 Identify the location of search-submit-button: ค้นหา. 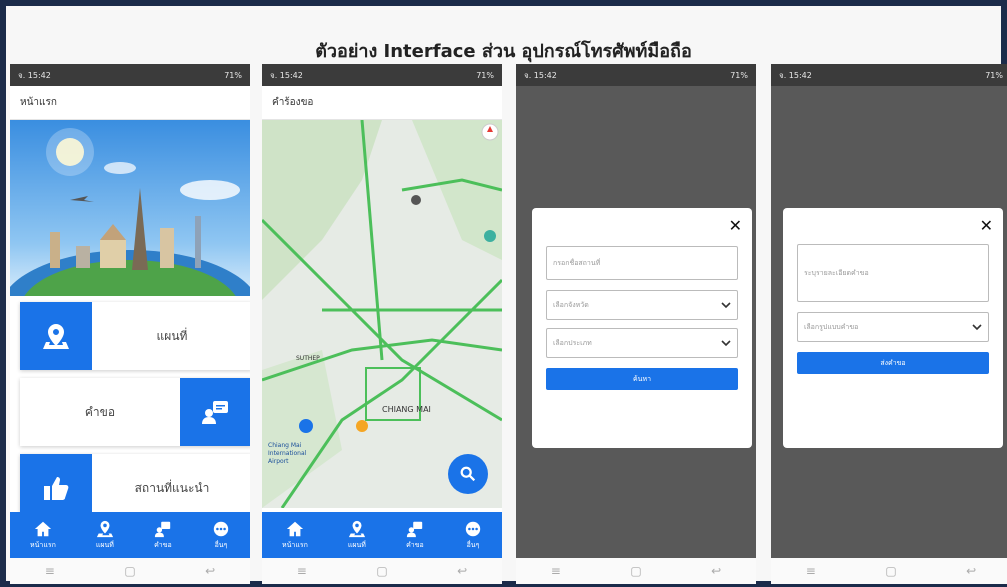
(642, 379).